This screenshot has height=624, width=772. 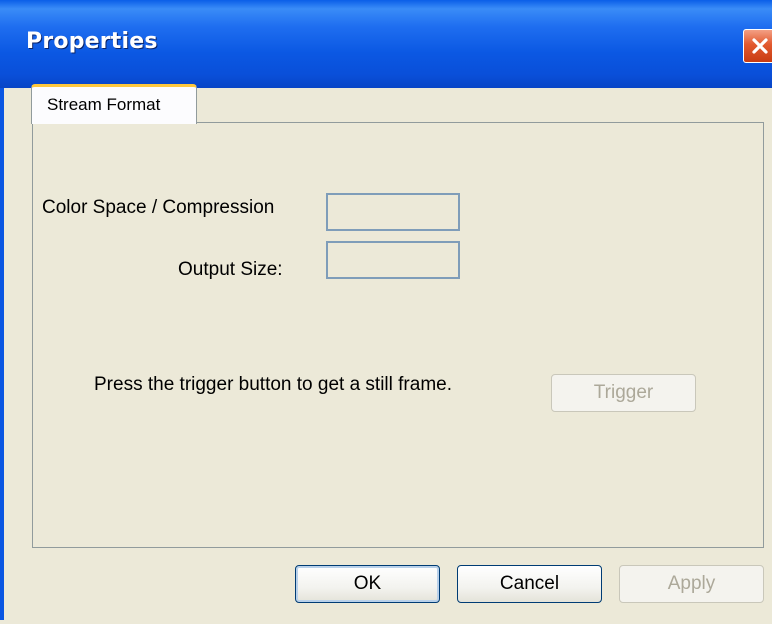 What do you see at coordinates (158, 207) in the screenshot?
I see `color-space-label: Color Space / Compression` at bounding box center [158, 207].